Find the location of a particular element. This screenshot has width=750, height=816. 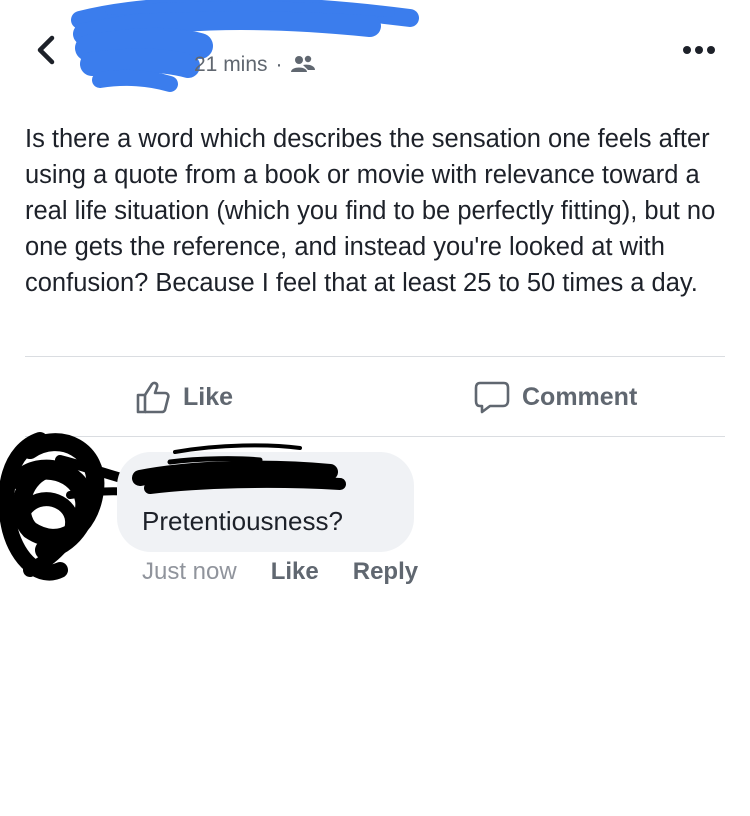

thumbs-up-icon is located at coordinates (153, 397).